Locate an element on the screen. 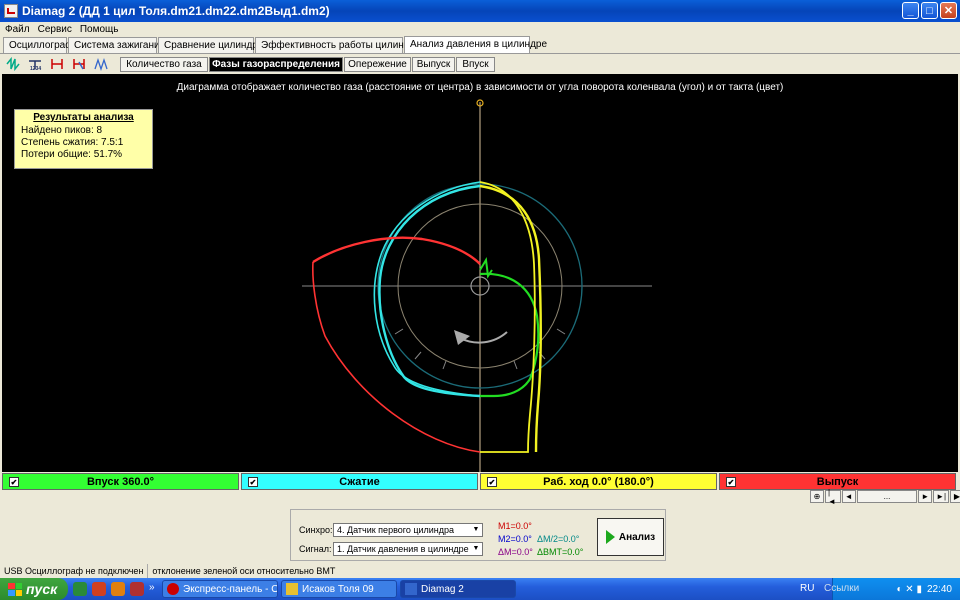  start-button: пуск is located at coordinates (34, 589).